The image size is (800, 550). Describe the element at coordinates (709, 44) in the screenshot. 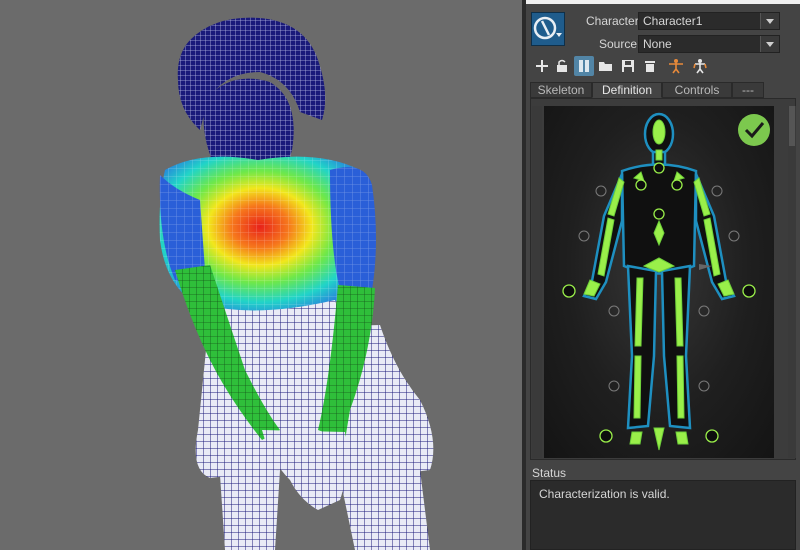

I see `source-dropdown: None` at that location.